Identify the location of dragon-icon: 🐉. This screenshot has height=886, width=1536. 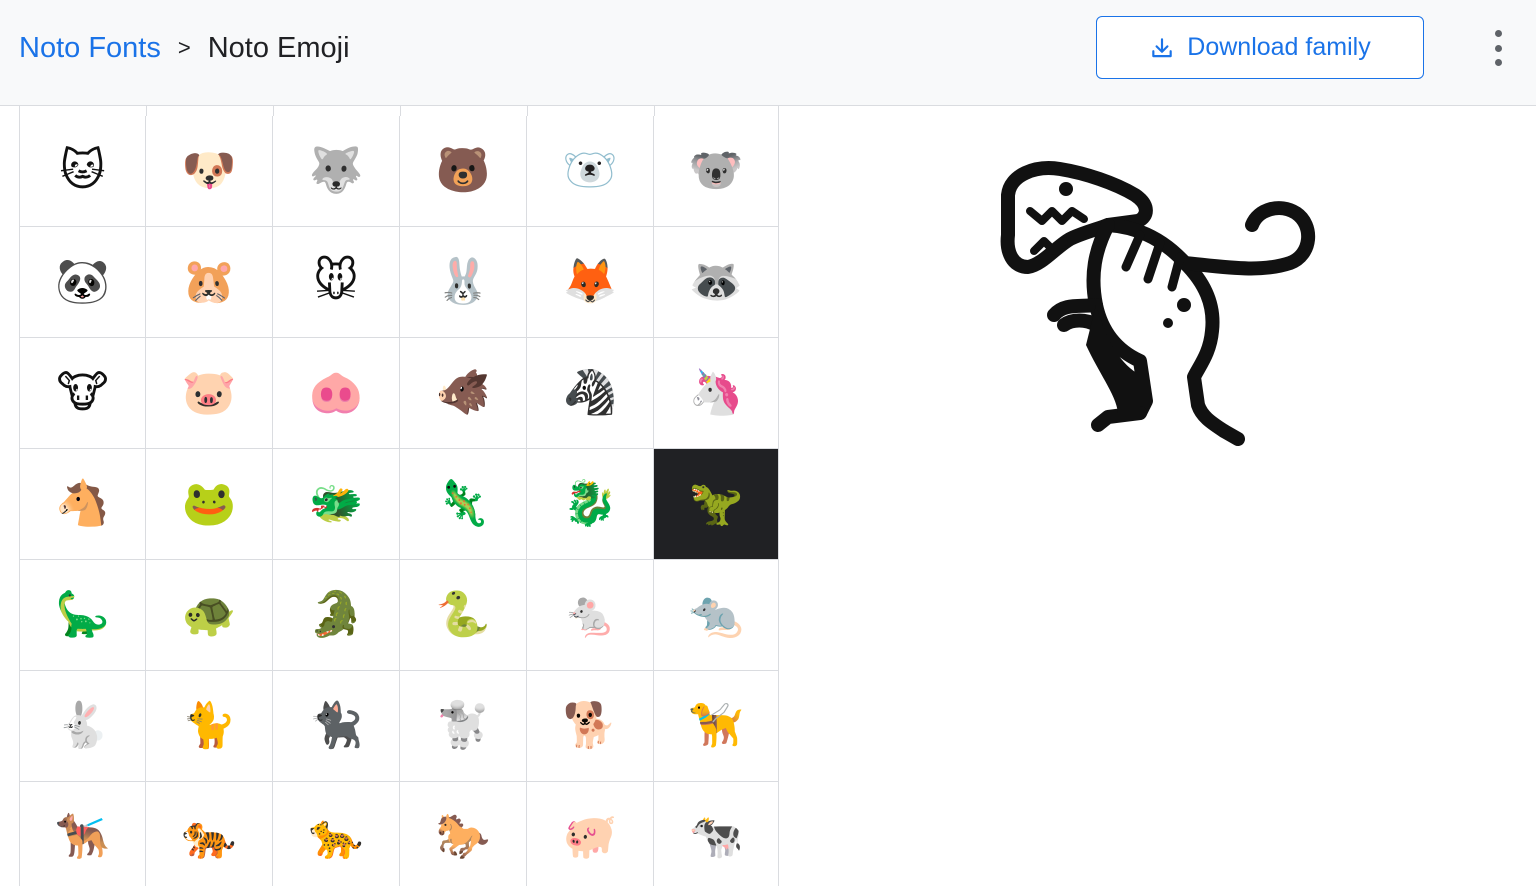
(590, 503).